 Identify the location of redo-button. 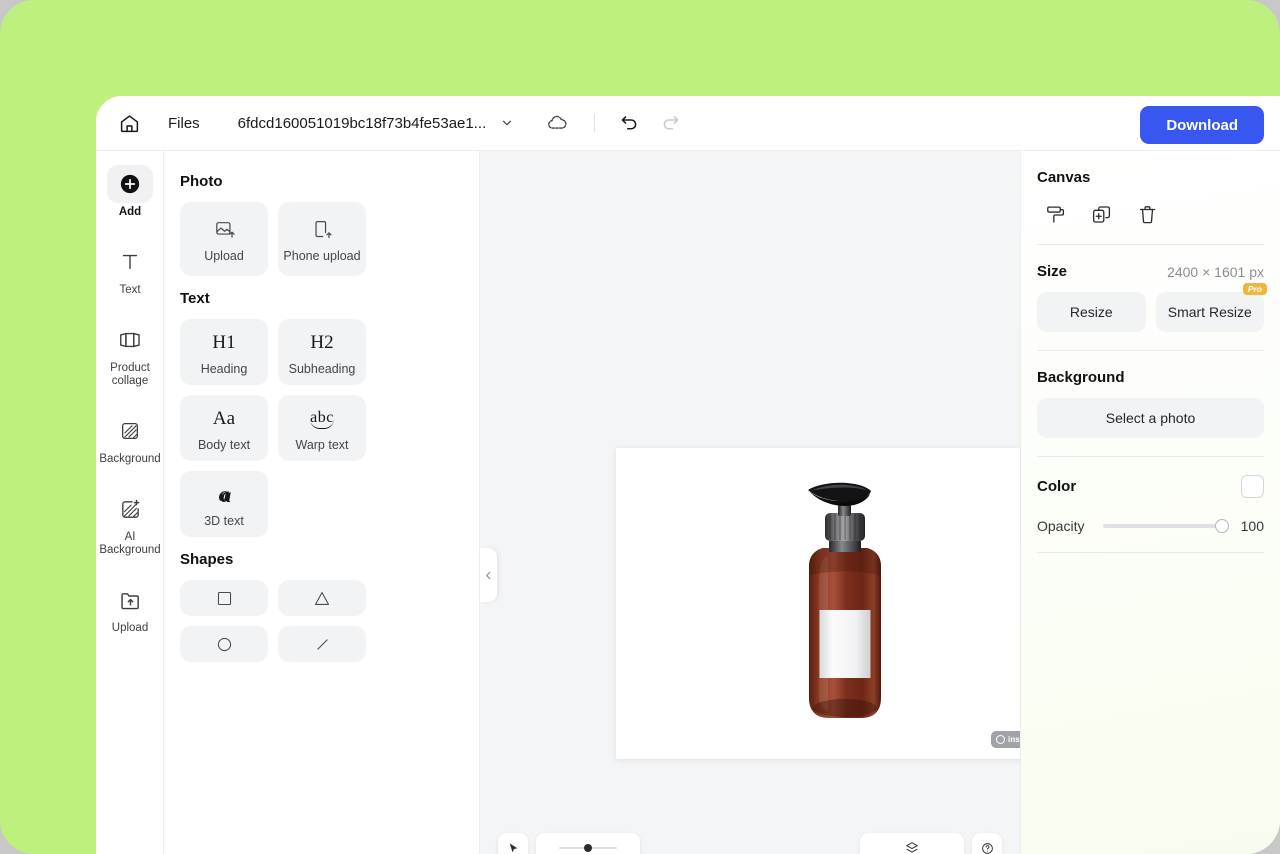
(670, 123).